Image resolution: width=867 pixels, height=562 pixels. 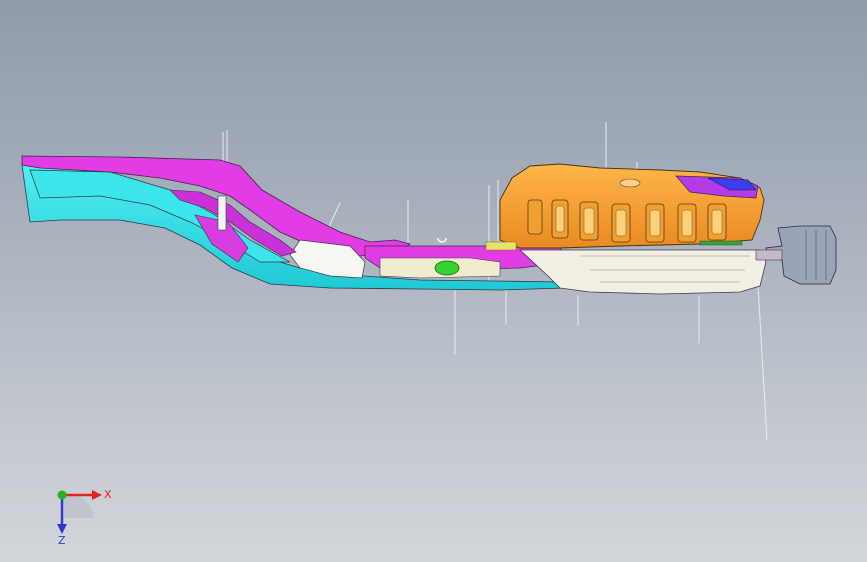 What do you see at coordinates (62, 540) in the screenshot?
I see `z-axis-label: Z` at bounding box center [62, 540].